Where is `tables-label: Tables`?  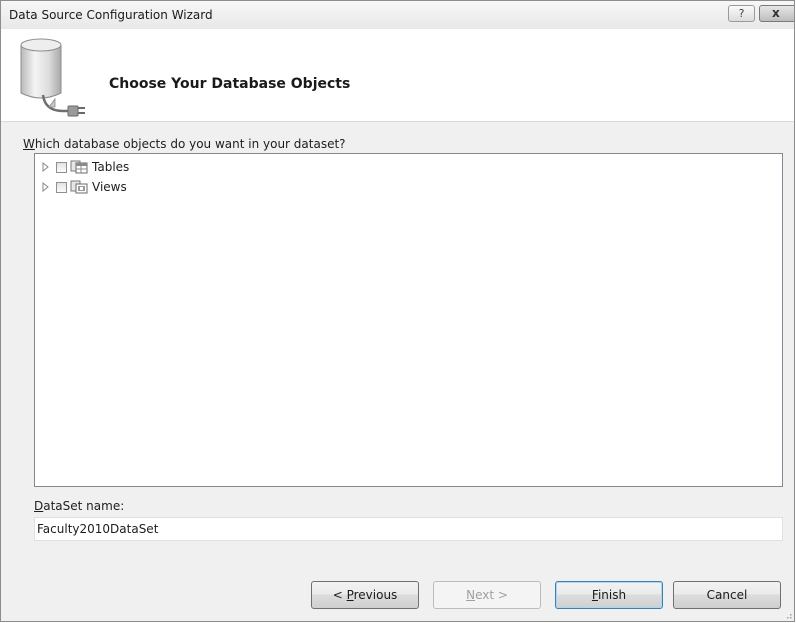 tables-label: Tables is located at coordinates (111, 167).